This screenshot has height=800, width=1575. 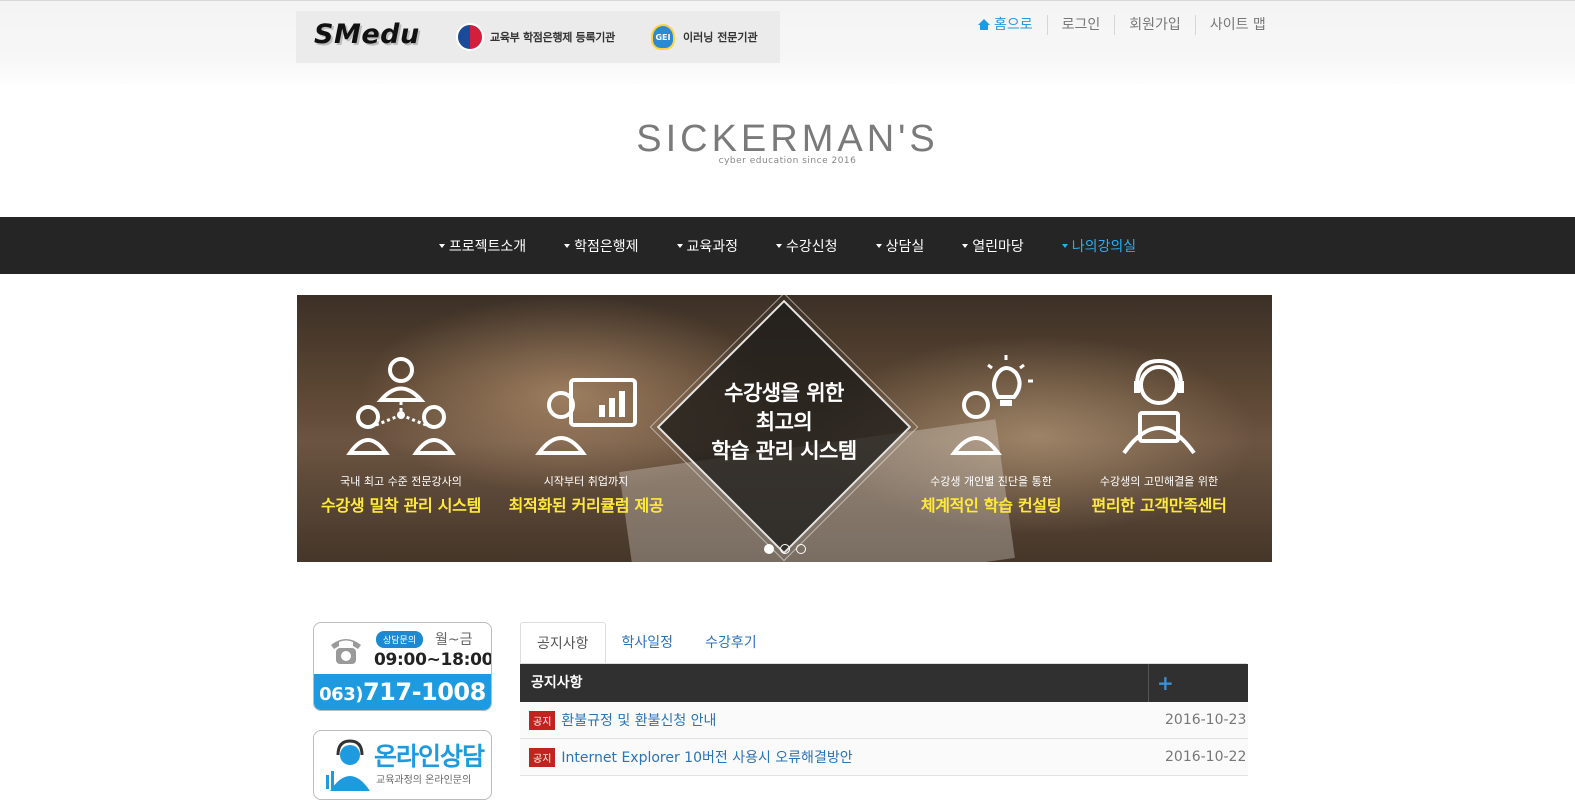 I want to click on main-nav: 프로젝트소개 학점은행제 교육과정 수강신청 상담실 열린마당 나의강의실, so click(x=787, y=245).